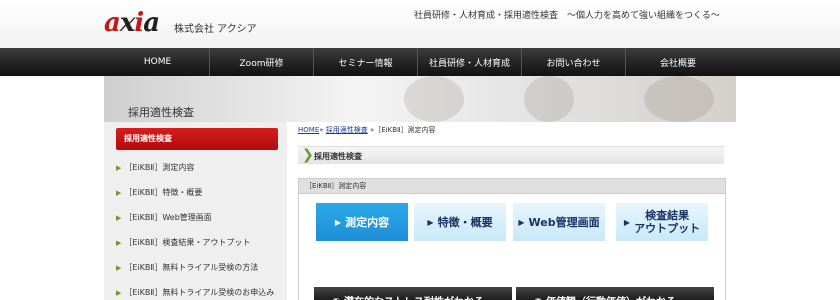 This screenshot has height=300, width=840. What do you see at coordinates (405, 130) in the screenshot?
I see `breadcrumb-current: ［EiKBⅡ］測定内容` at bounding box center [405, 130].